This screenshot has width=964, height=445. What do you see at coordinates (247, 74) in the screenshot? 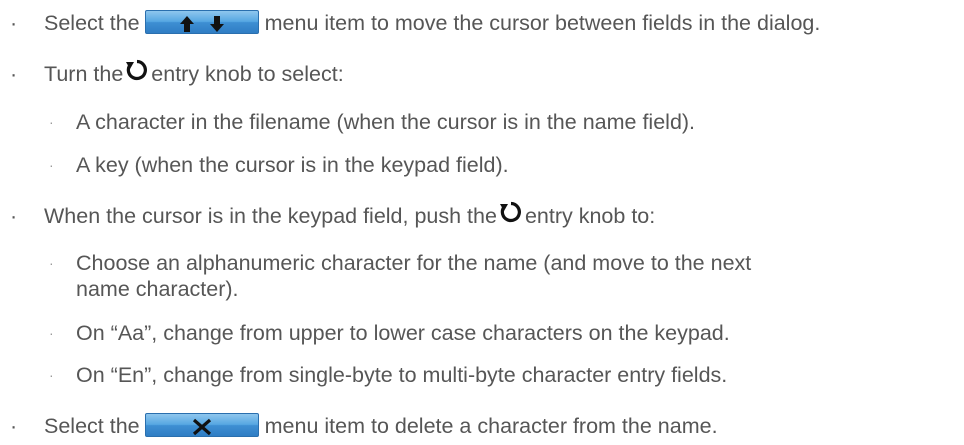
I see `text-fragment: entry knob to select:` at bounding box center [247, 74].